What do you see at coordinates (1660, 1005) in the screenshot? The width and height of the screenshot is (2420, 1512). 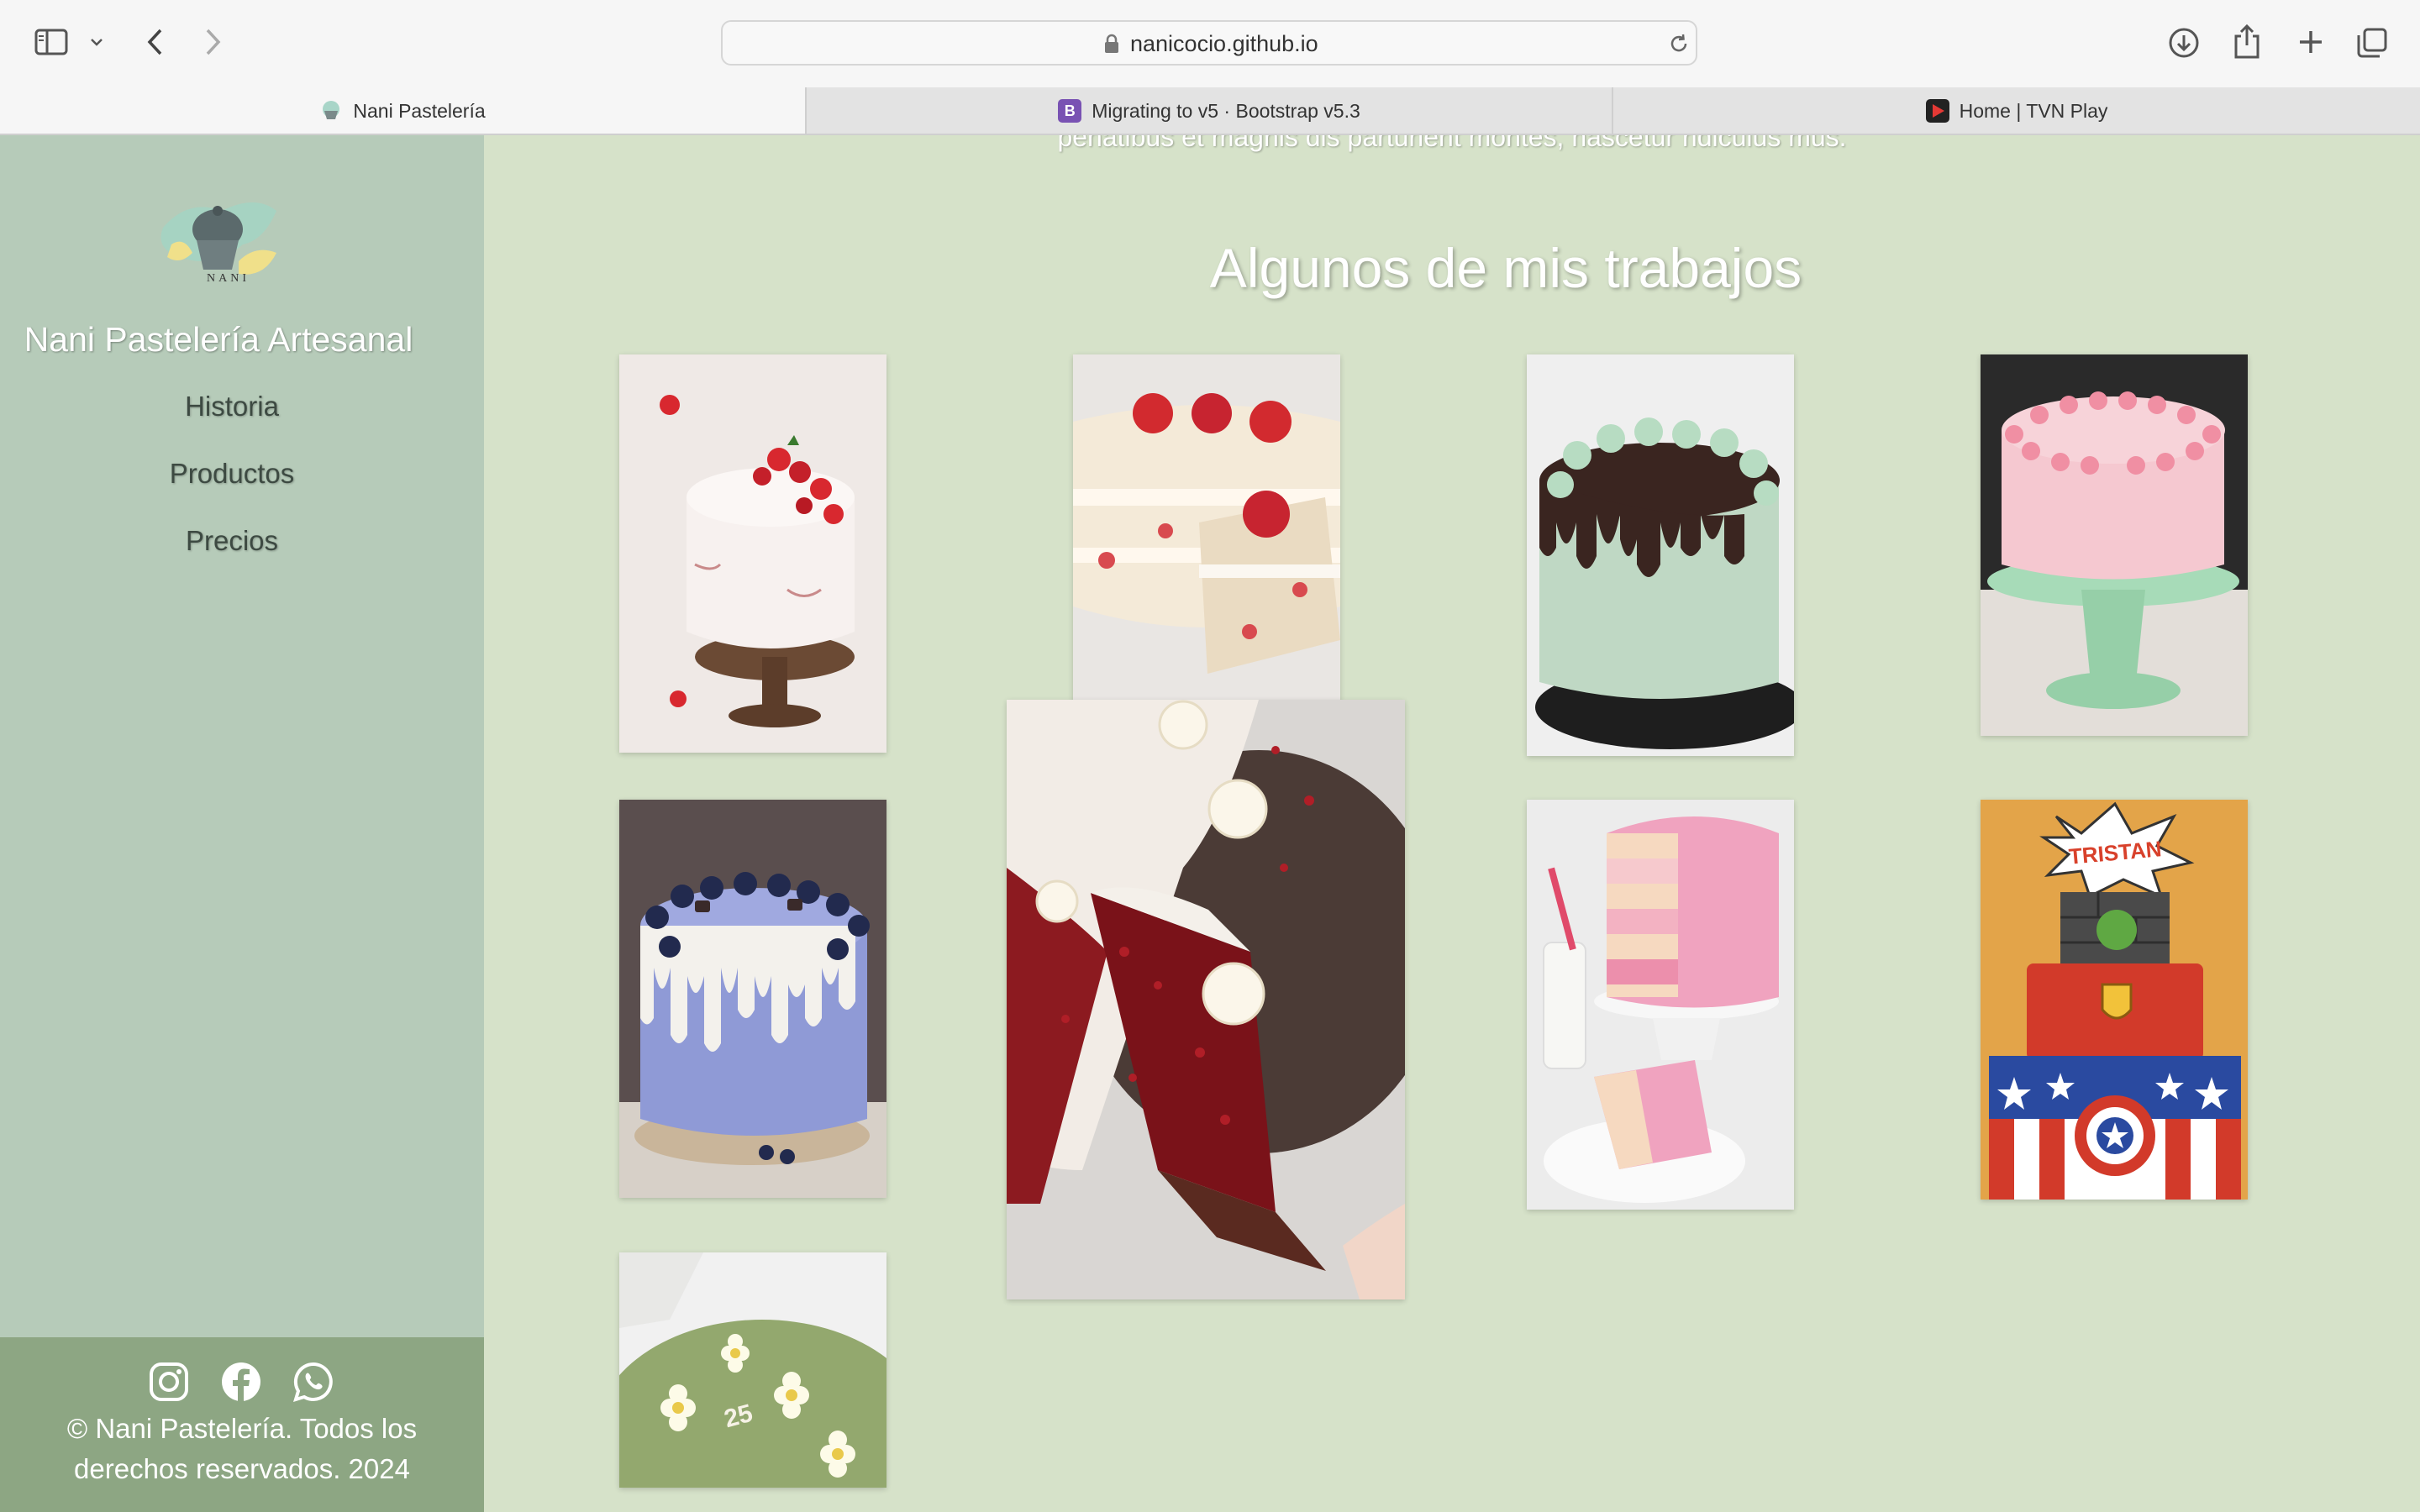 I see `gallery-image-pink-ombre-cake` at bounding box center [1660, 1005].